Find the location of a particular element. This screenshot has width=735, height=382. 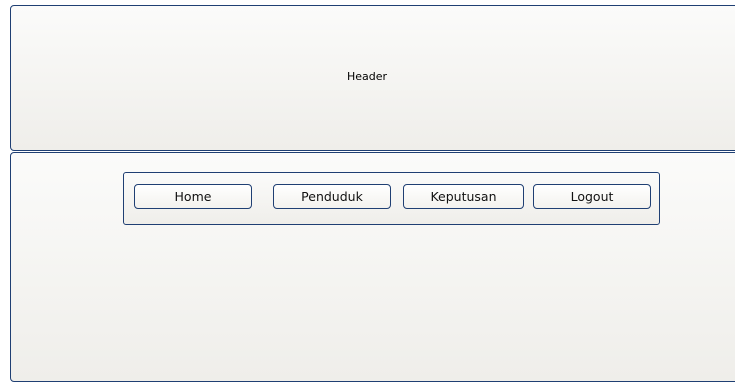

home-button: Home is located at coordinates (193, 196).